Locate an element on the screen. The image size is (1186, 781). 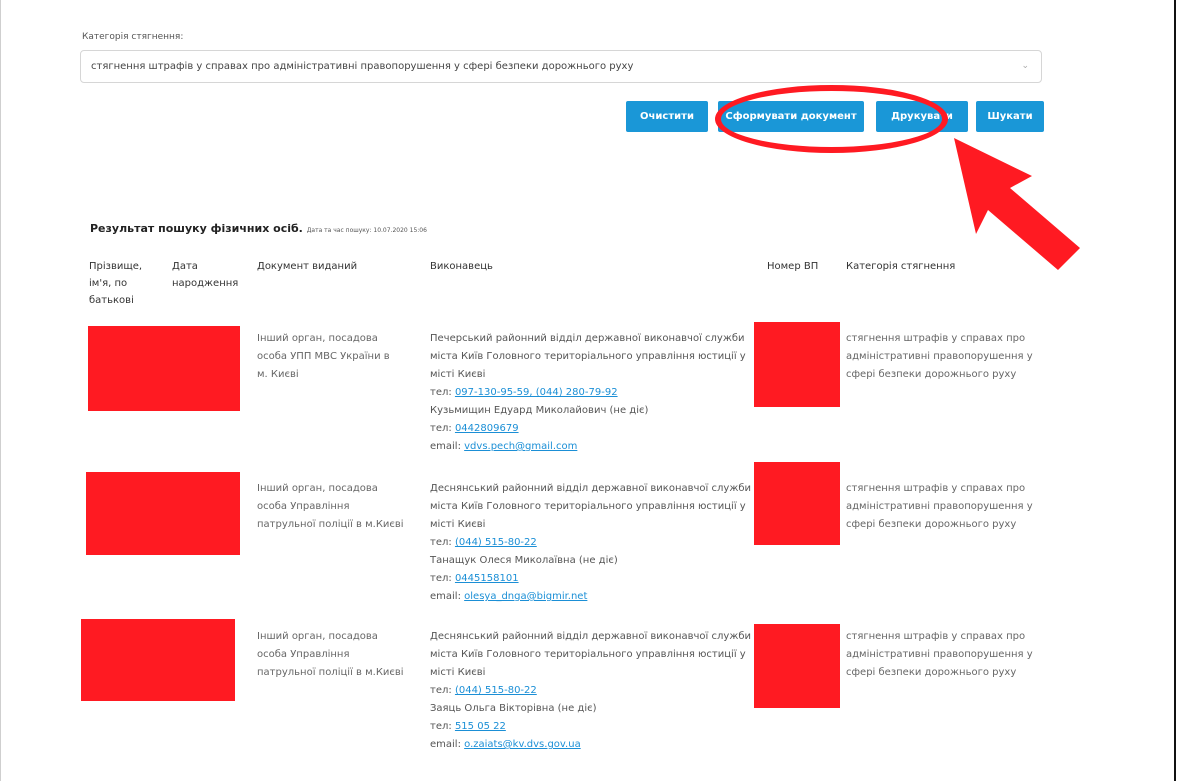
person-phone-link: 515 05 22 is located at coordinates (480, 726).